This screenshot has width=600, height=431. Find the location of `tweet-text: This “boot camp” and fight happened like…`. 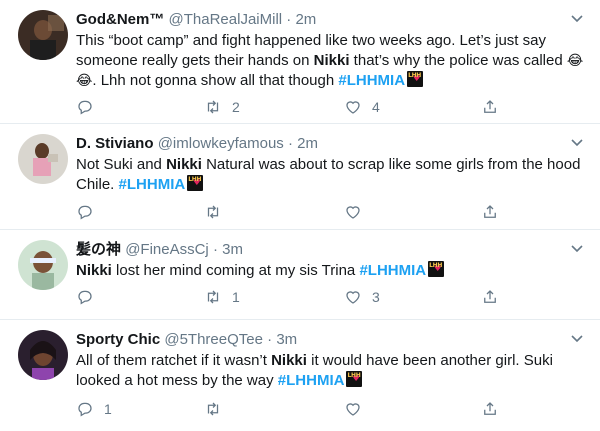

tweet-text: This “boot camp” and fight happened like… is located at coordinates (331, 61).